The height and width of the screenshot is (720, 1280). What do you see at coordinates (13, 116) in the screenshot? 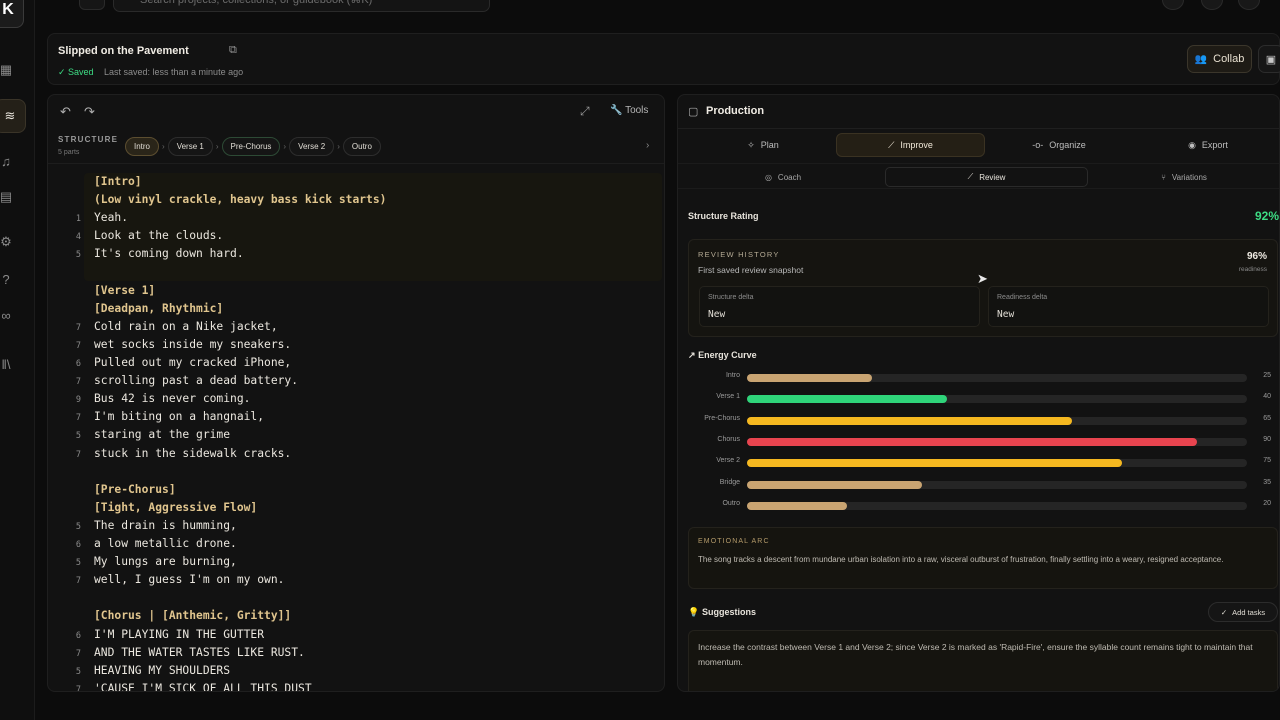
I see `waveform-icon: ≋` at bounding box center [13, 116].